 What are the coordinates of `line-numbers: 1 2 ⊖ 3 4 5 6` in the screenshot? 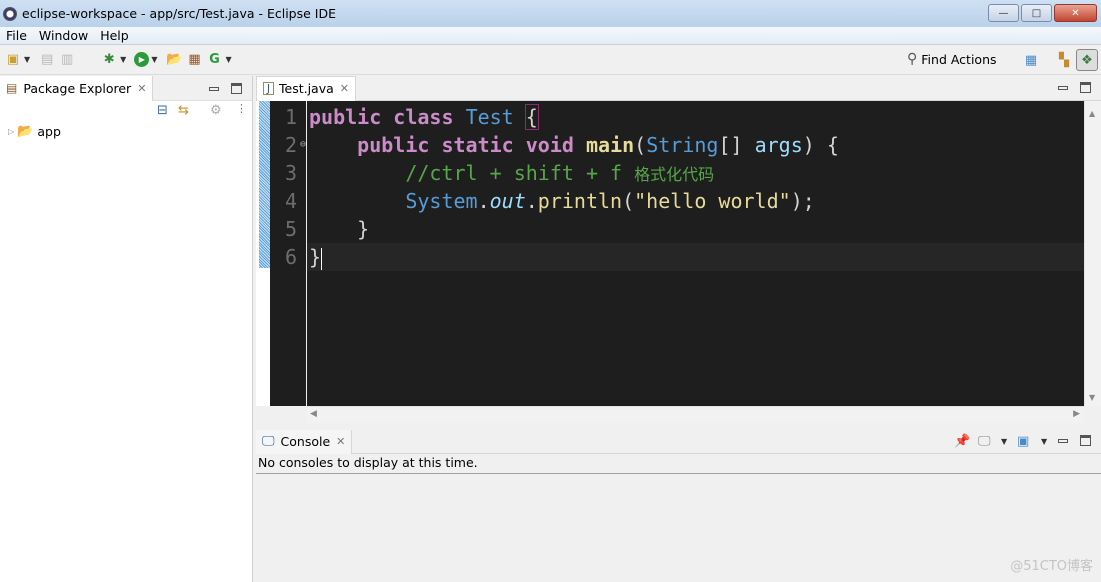 It's located at (288, 253).